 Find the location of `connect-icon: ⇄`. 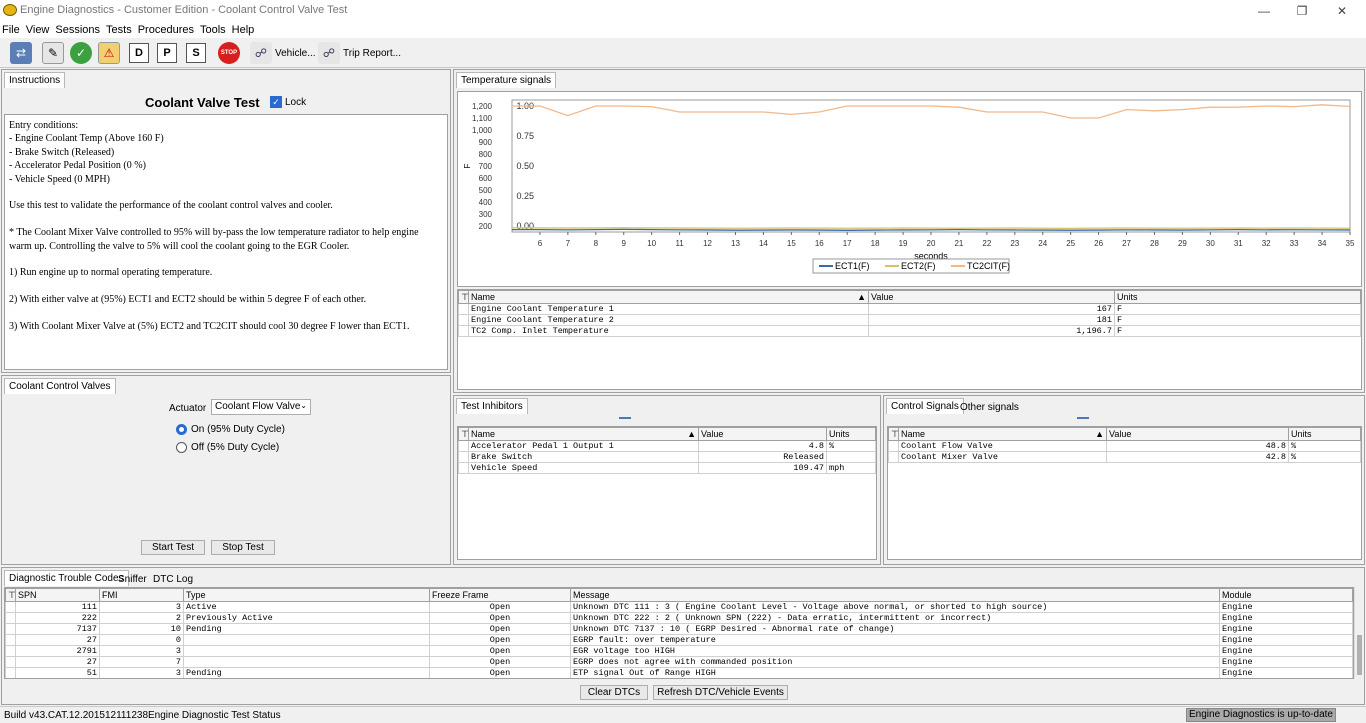

connect-icon: ⇄ is located at coordinates (21, 53).